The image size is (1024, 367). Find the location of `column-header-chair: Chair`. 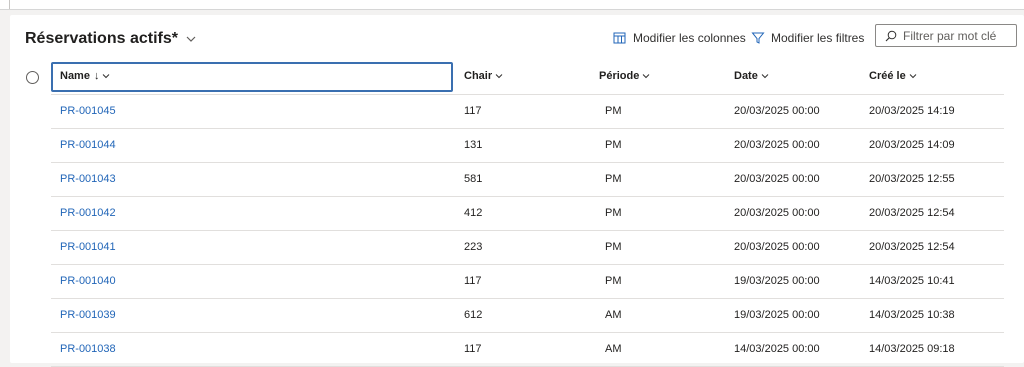

column-header-chair: Chair is located at coordinates (483, 76).